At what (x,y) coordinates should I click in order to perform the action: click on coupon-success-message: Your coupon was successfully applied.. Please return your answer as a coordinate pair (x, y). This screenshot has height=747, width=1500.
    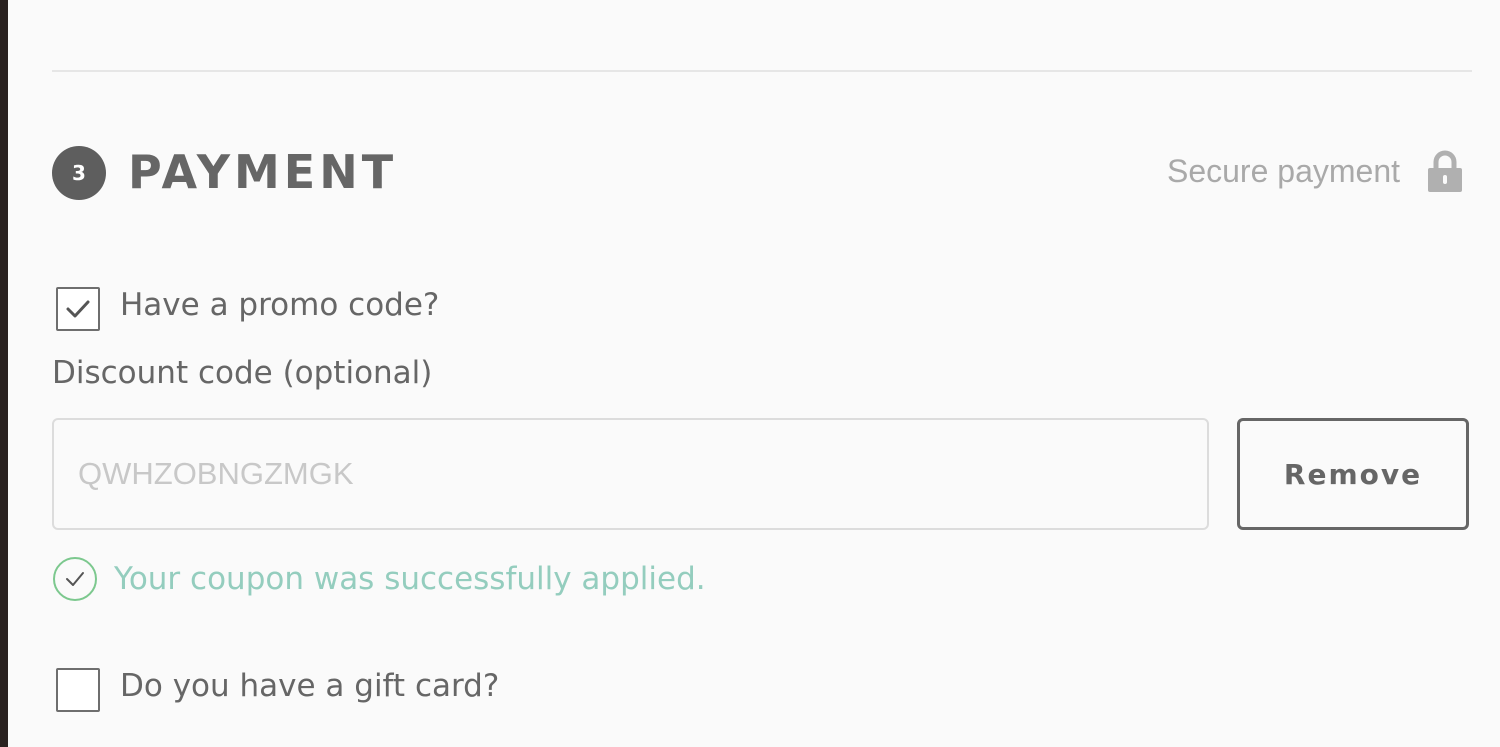
    Looking at the image, I should click on (379, 579).